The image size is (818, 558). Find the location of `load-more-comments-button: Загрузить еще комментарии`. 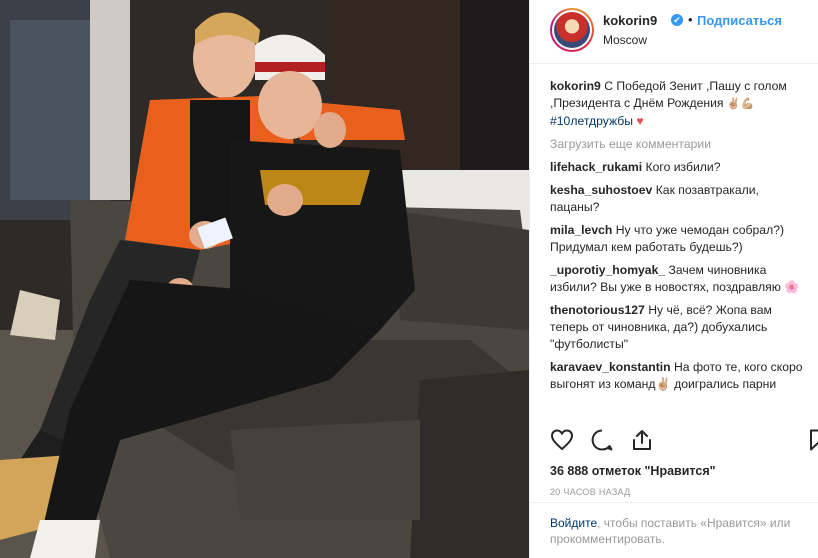

load-more-comments-button: Загрузить еще комментарии is located at coordinates (679, 144).